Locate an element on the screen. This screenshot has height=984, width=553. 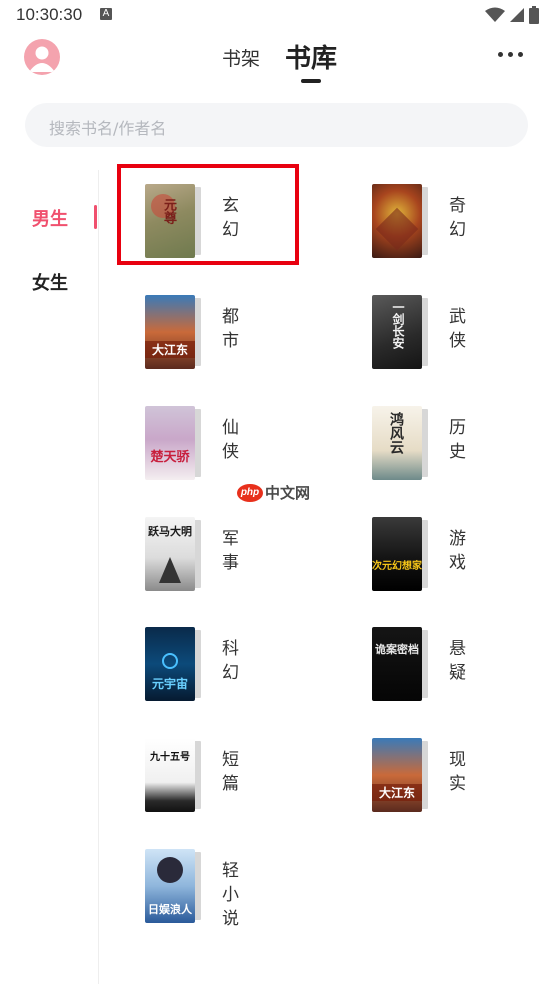
book-cover is located at coordinates (400, 221).